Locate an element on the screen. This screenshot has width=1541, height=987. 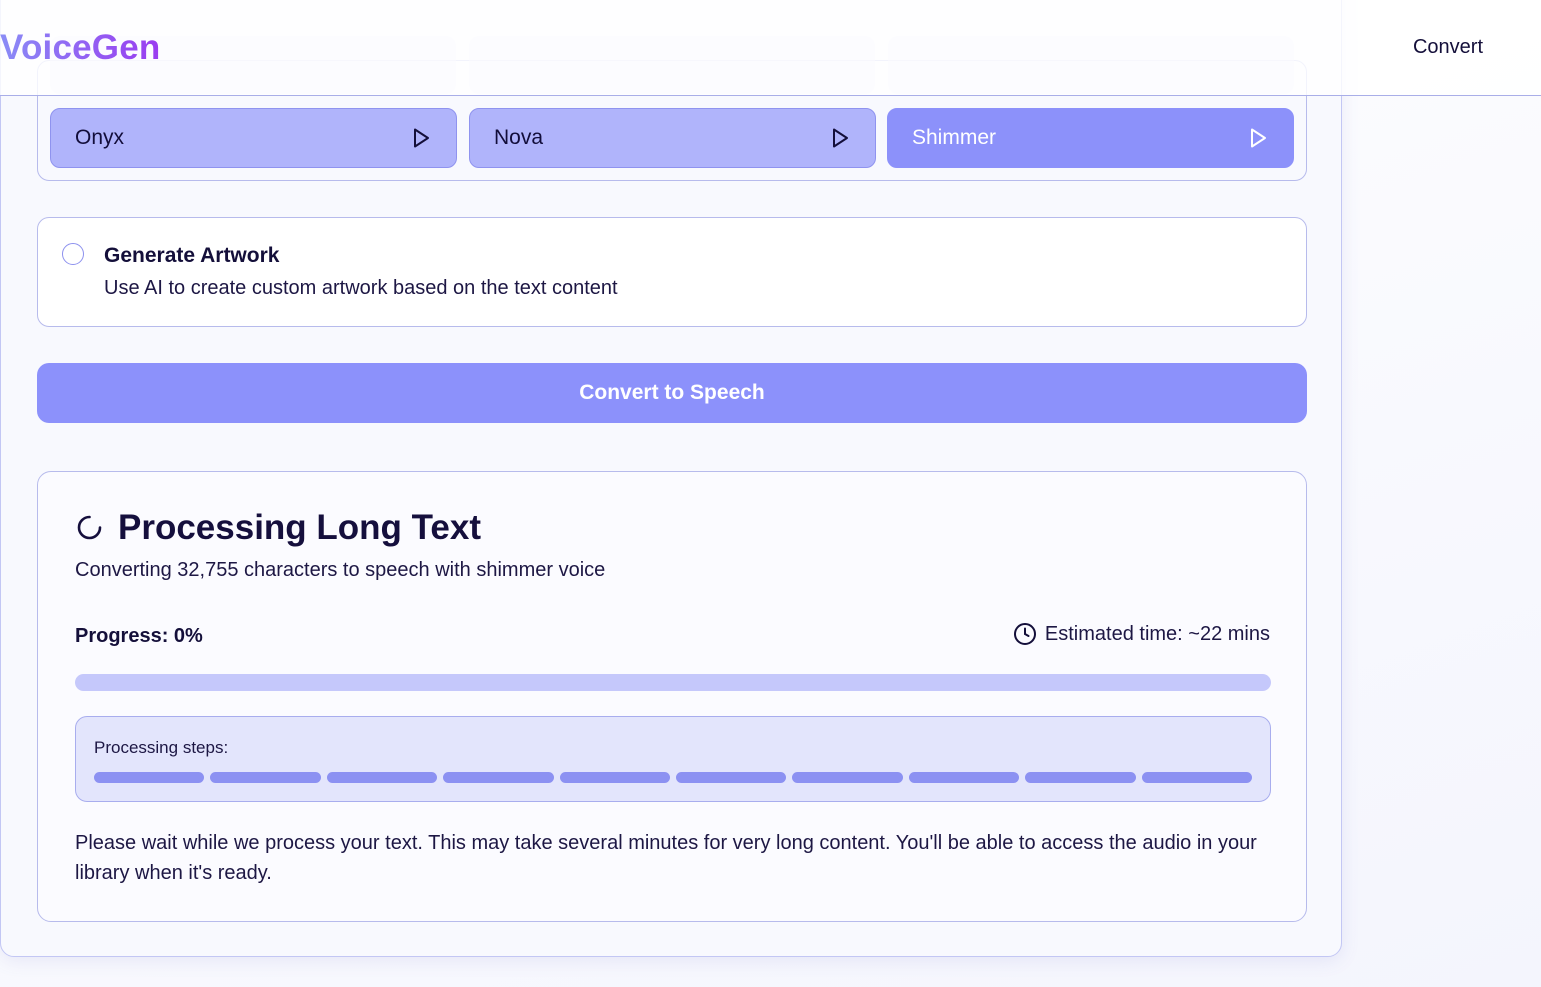
artwork-title: Generate Artwork is located at coordinates (192, 255).